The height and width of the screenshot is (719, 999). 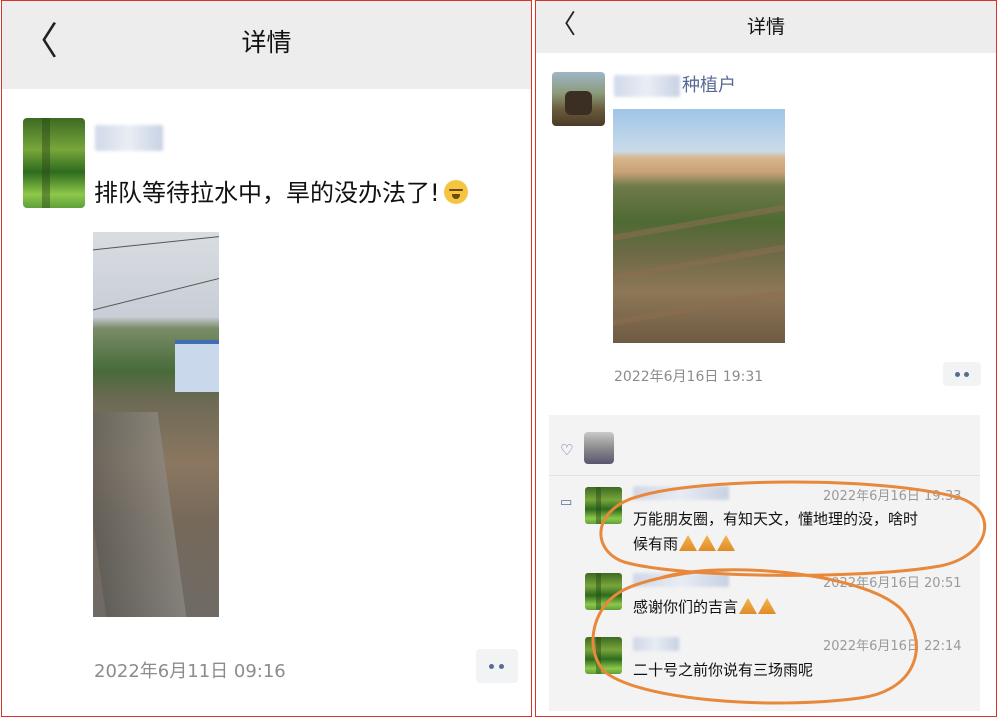 What do you see at coordinates (566, 502) in the screenshot?
I see `comment-icon: ▭` at bounding box center [566, 502].